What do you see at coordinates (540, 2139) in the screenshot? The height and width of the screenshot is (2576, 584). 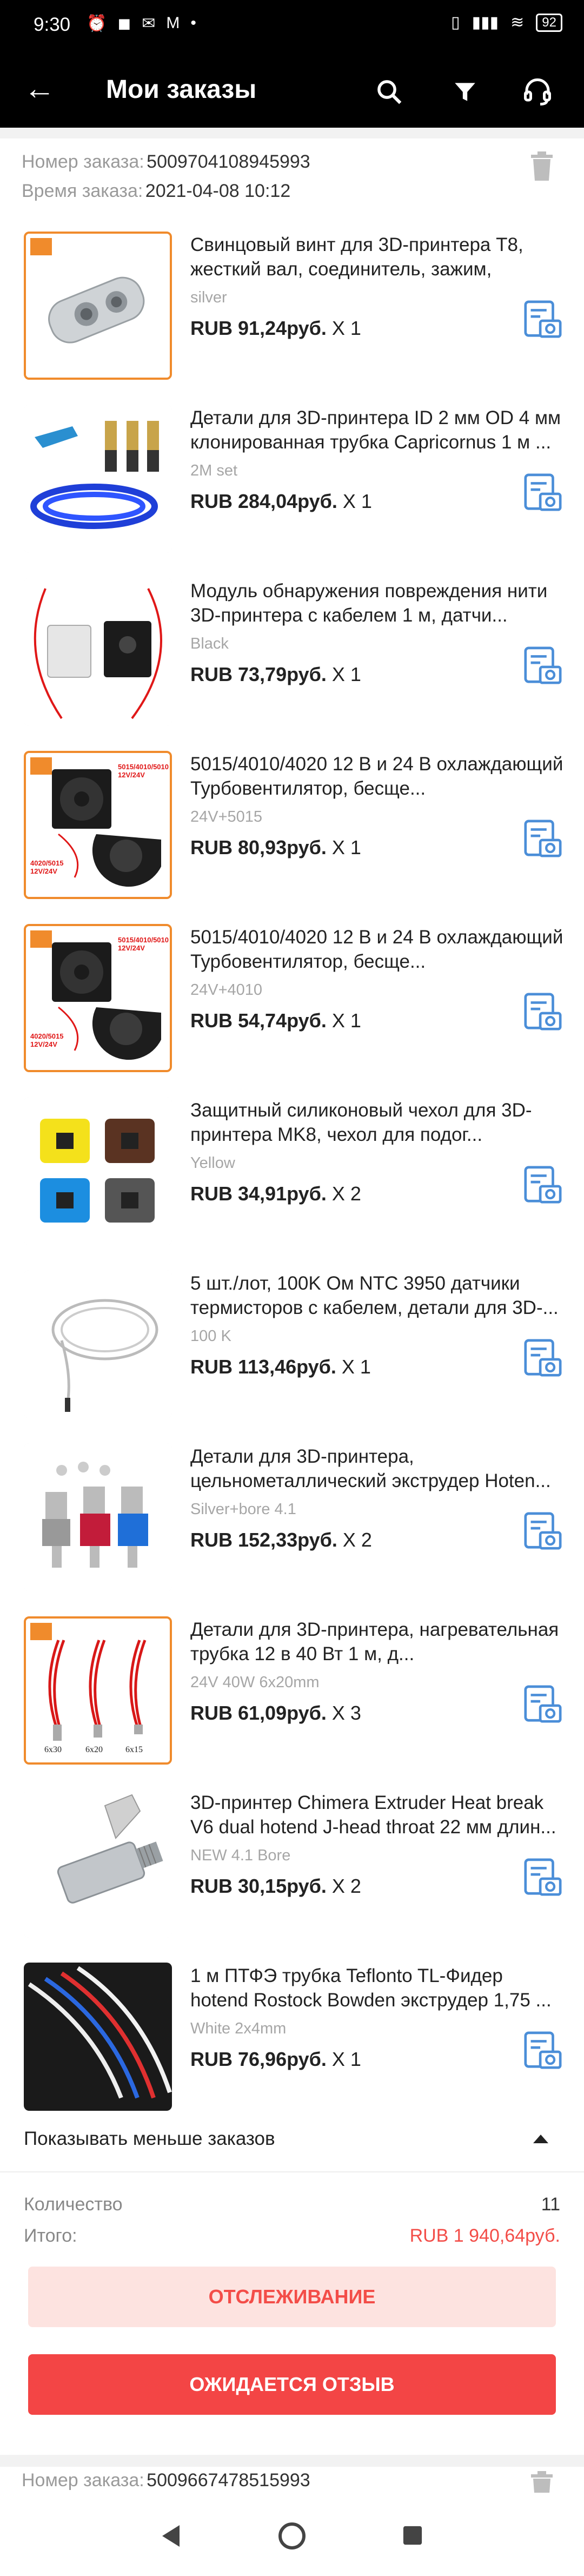 I see `collapse-caret-icon` at bounding box center [540, 2139].